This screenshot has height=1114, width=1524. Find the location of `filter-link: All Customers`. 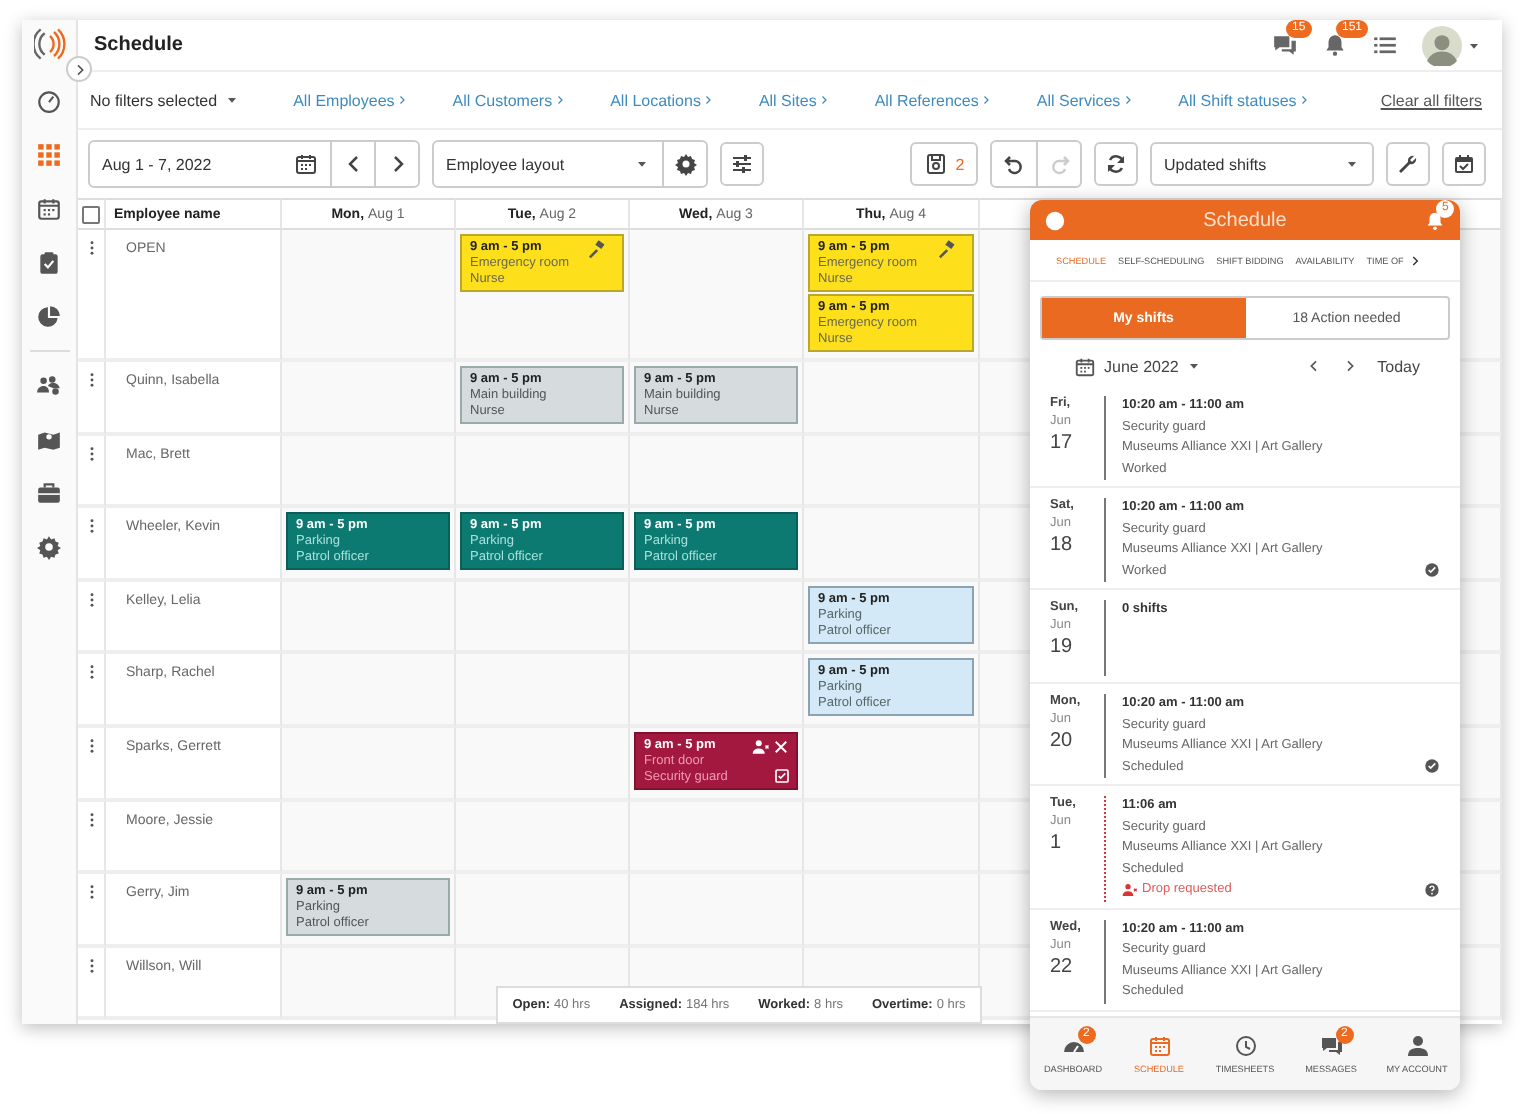

filter-link: All Customers is located at coordinates (509, 100).